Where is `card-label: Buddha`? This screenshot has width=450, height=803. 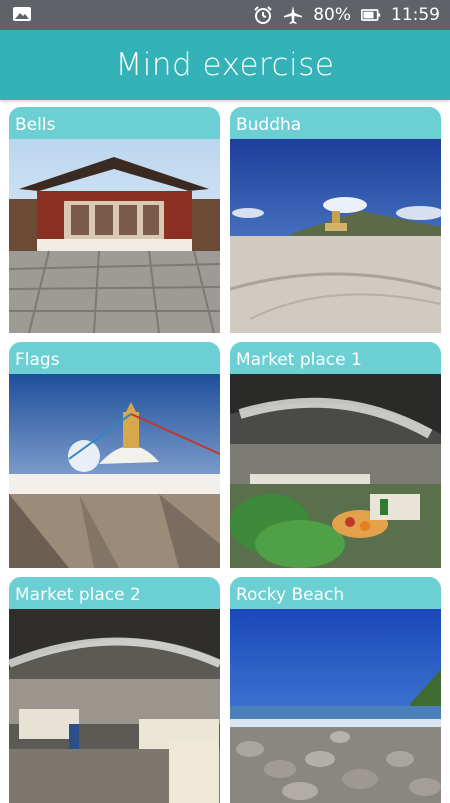 card-label: Buddha is located at coordinates (335, 123).